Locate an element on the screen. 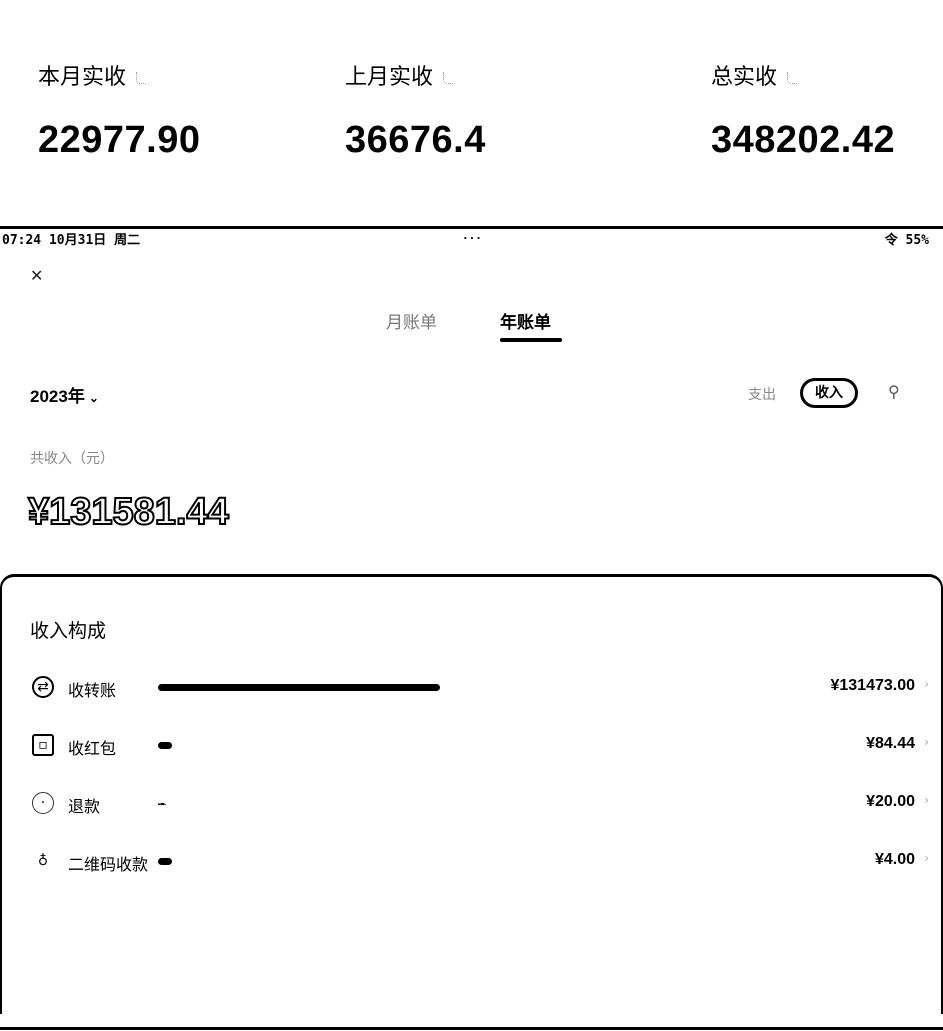 Image resolution: width=943 pixels, height=1031 pixels. row-label: 收转账 is located at coordinates (92, 690).